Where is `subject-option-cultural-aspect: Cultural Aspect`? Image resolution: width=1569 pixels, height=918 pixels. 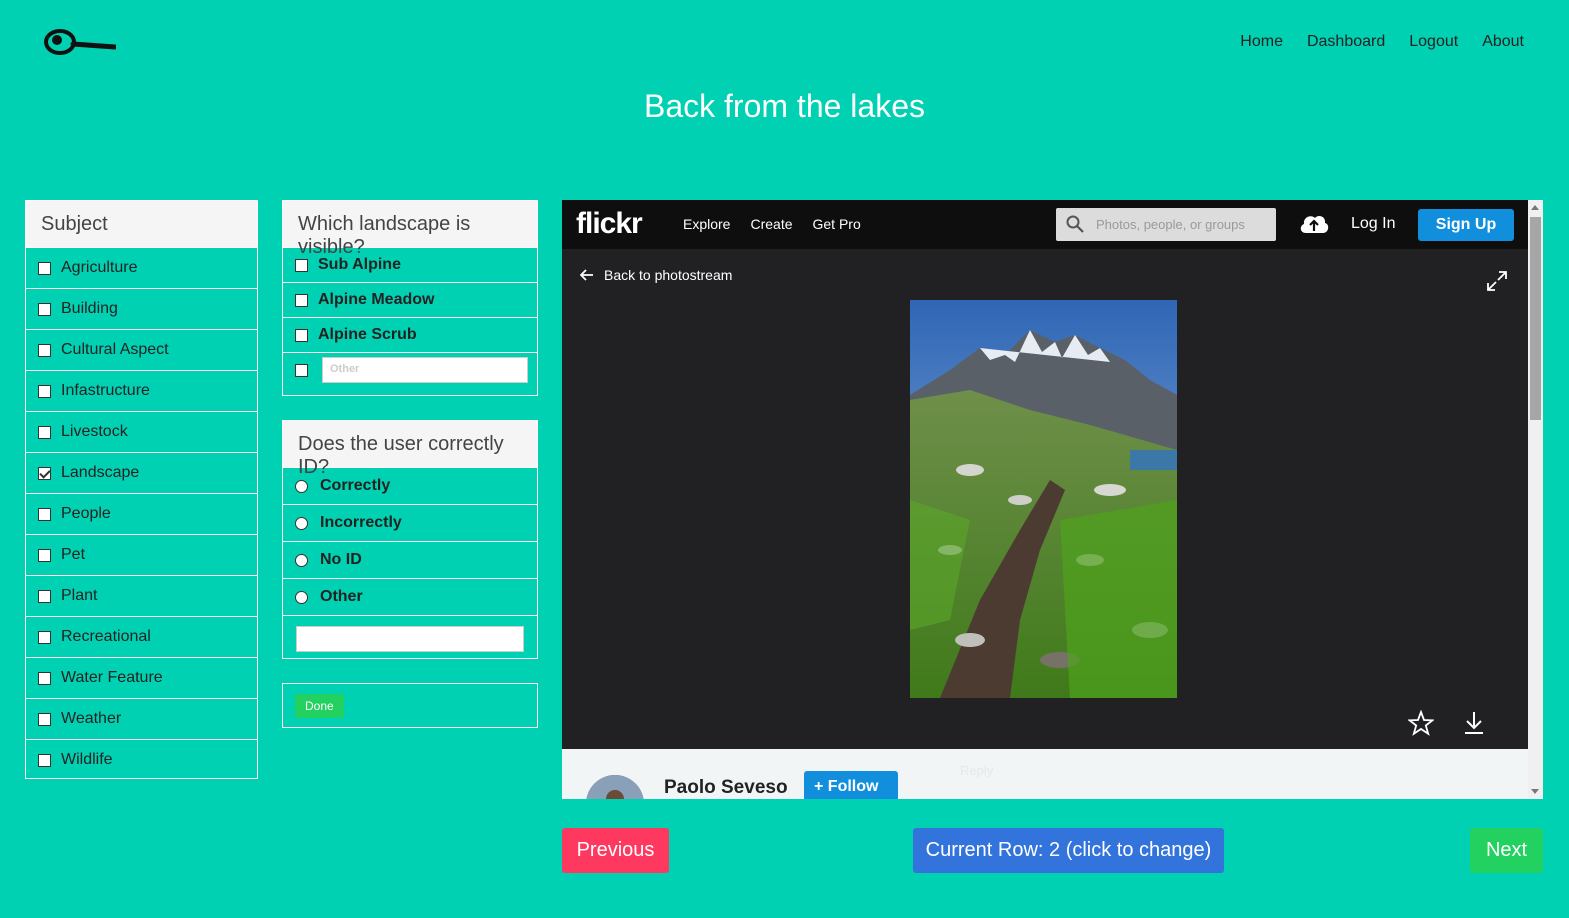
subject-option-cultural-aspect: Cultural Aspect is located at coordinates (141, 349).